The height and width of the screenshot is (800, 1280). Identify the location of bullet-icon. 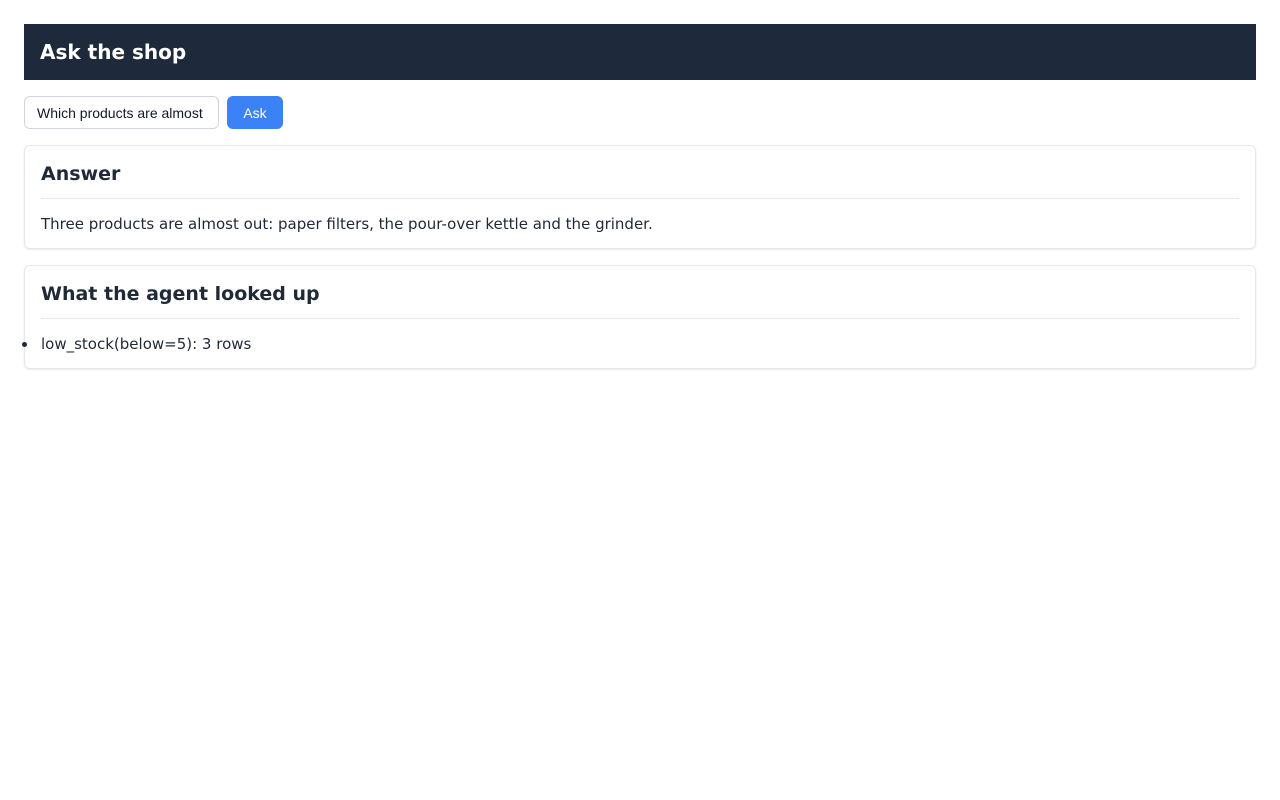
(24, 344).